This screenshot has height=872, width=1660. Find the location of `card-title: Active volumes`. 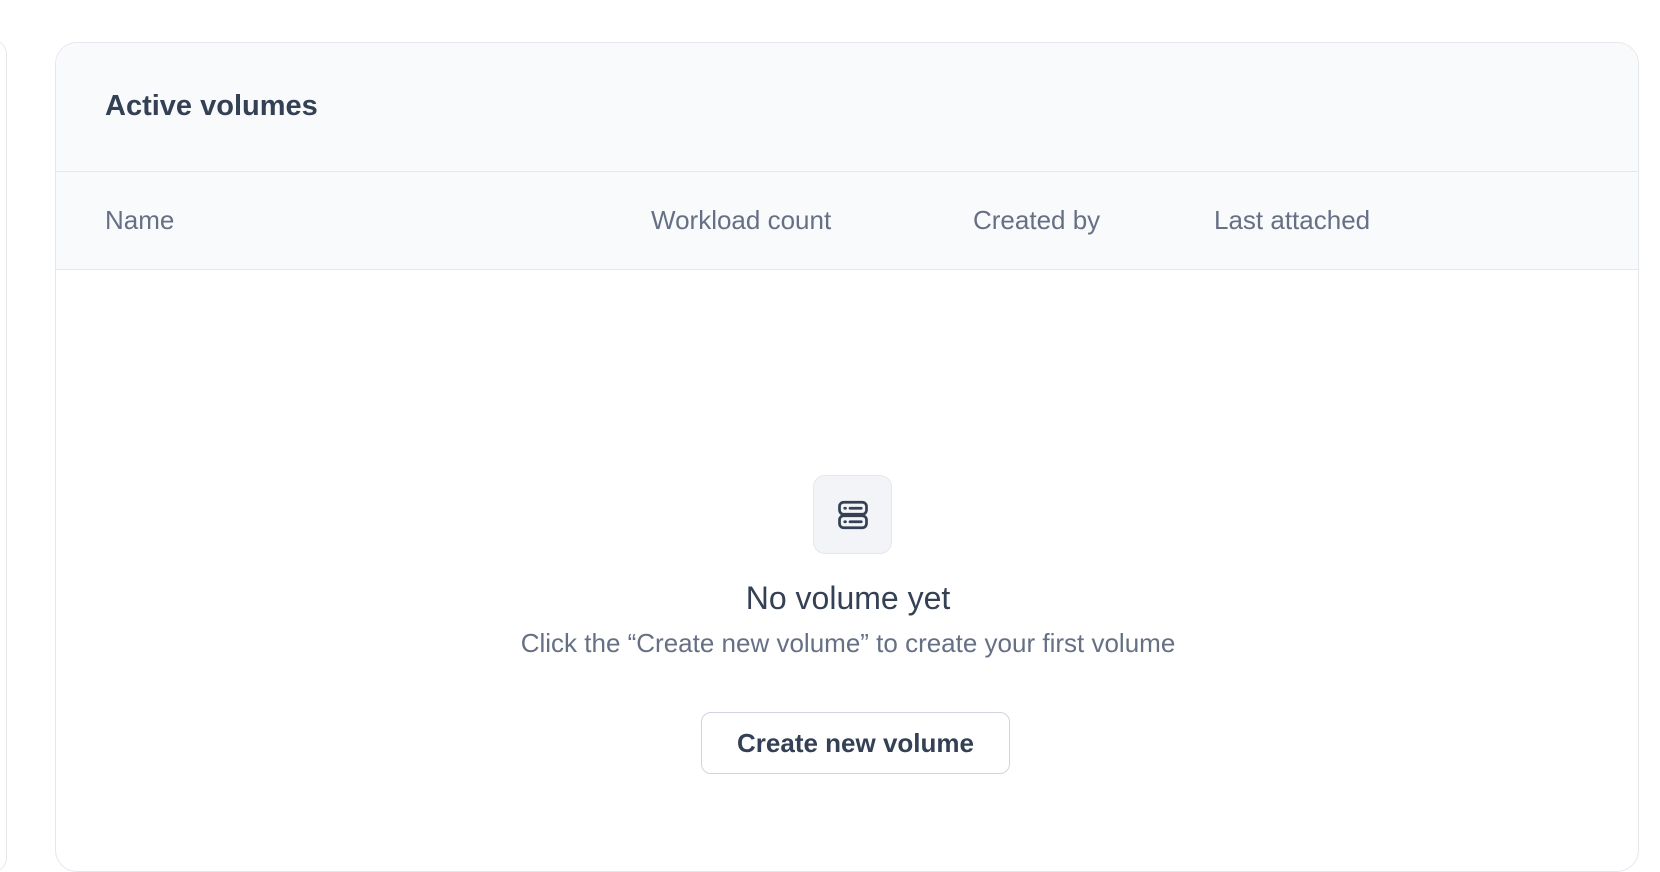

card-title: Active volumes is located at coordinates (211, 105).